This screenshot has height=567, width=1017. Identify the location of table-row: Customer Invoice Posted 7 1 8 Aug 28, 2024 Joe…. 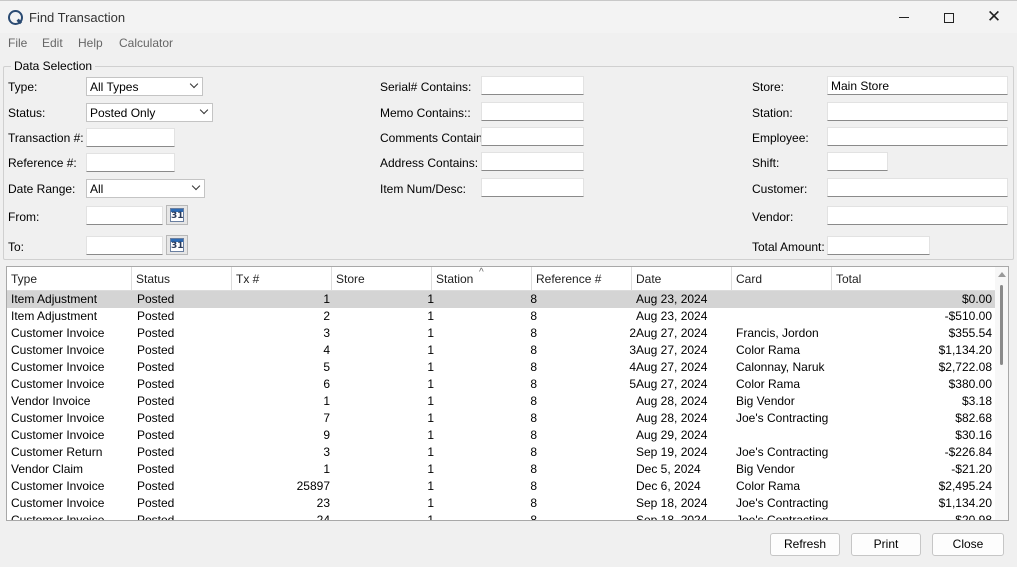
(501, 418).